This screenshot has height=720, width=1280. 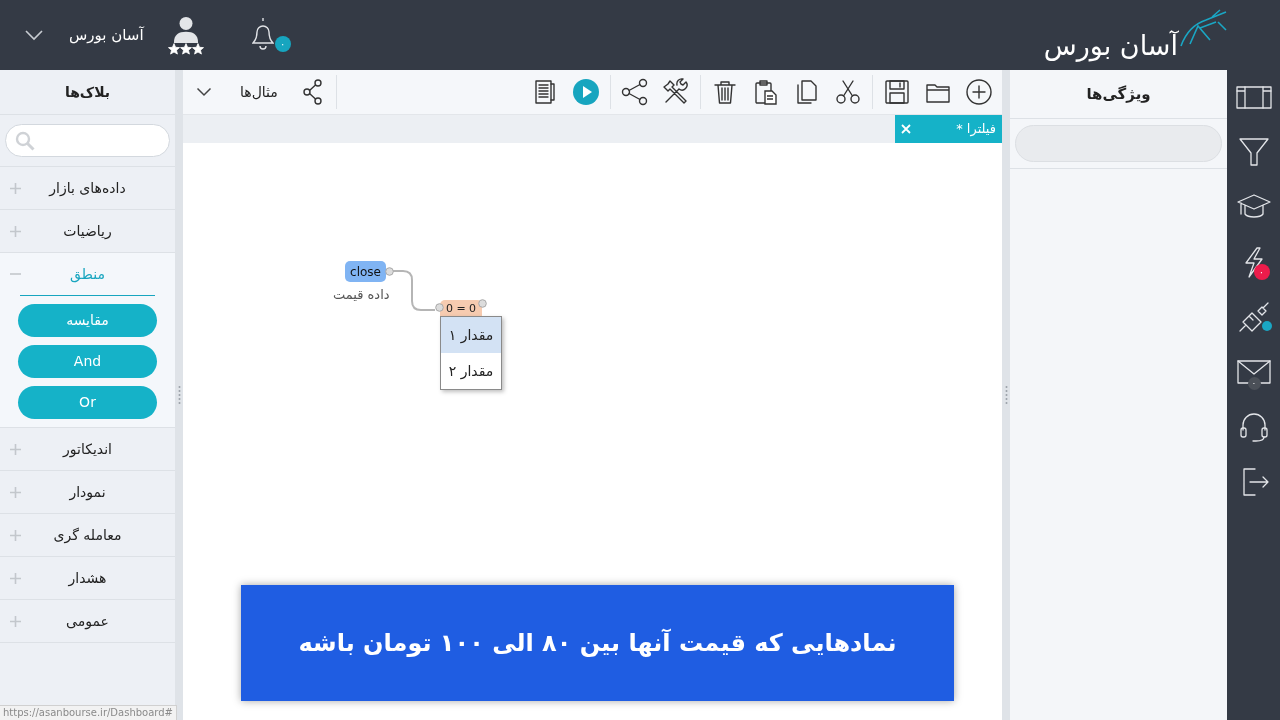 I want to click on category-item: اندیکاتور, so click(x=87, y=449).